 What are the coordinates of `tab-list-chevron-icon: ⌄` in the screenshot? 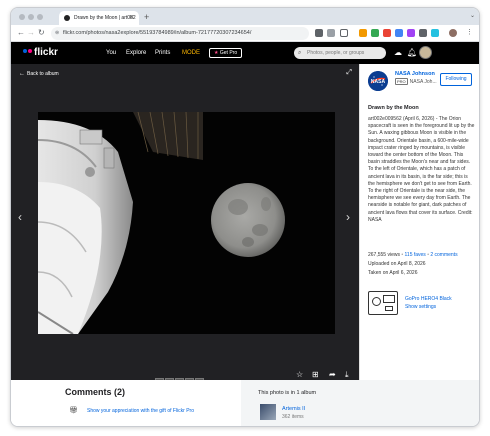 It's located at (472, 15).